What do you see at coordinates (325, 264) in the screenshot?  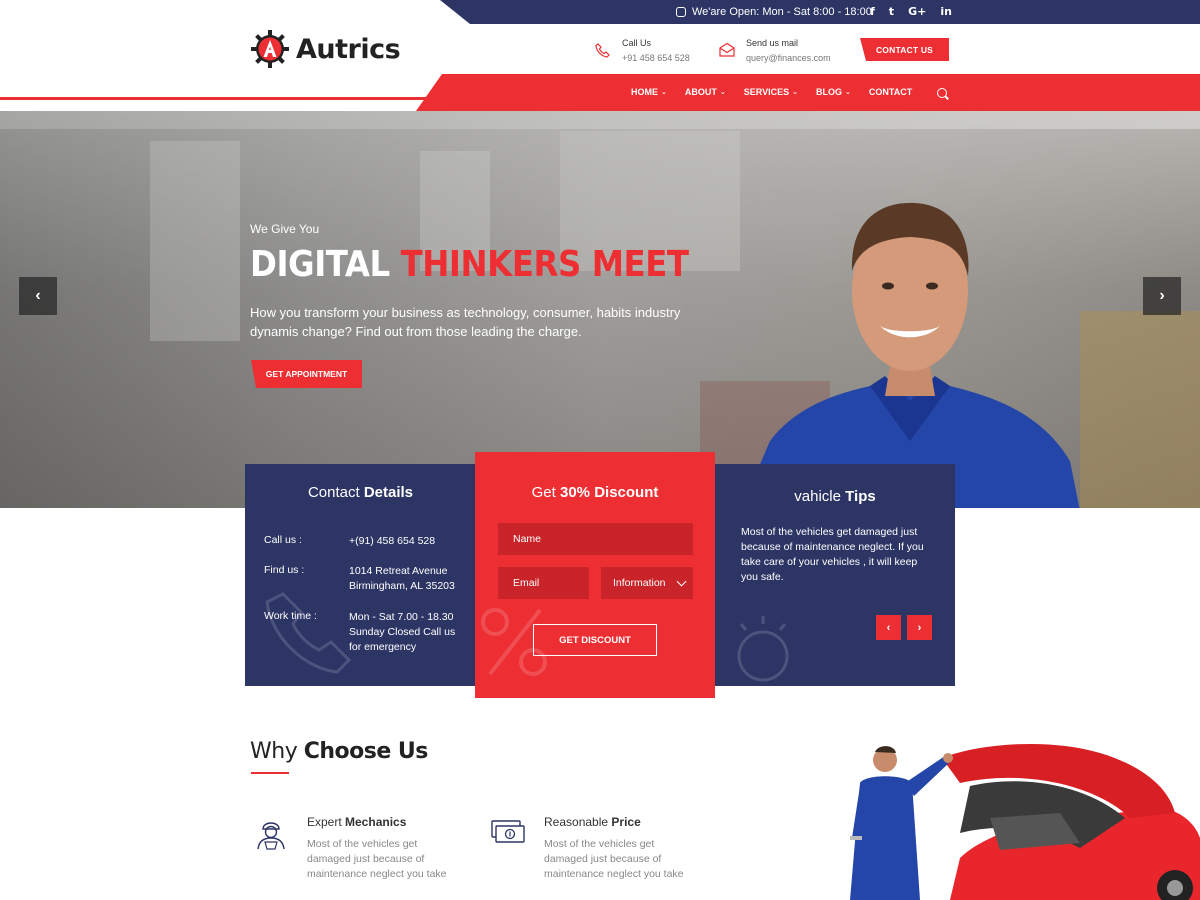 I see `hero-title-white: DIGITAL` at bounding box center [325, 264].